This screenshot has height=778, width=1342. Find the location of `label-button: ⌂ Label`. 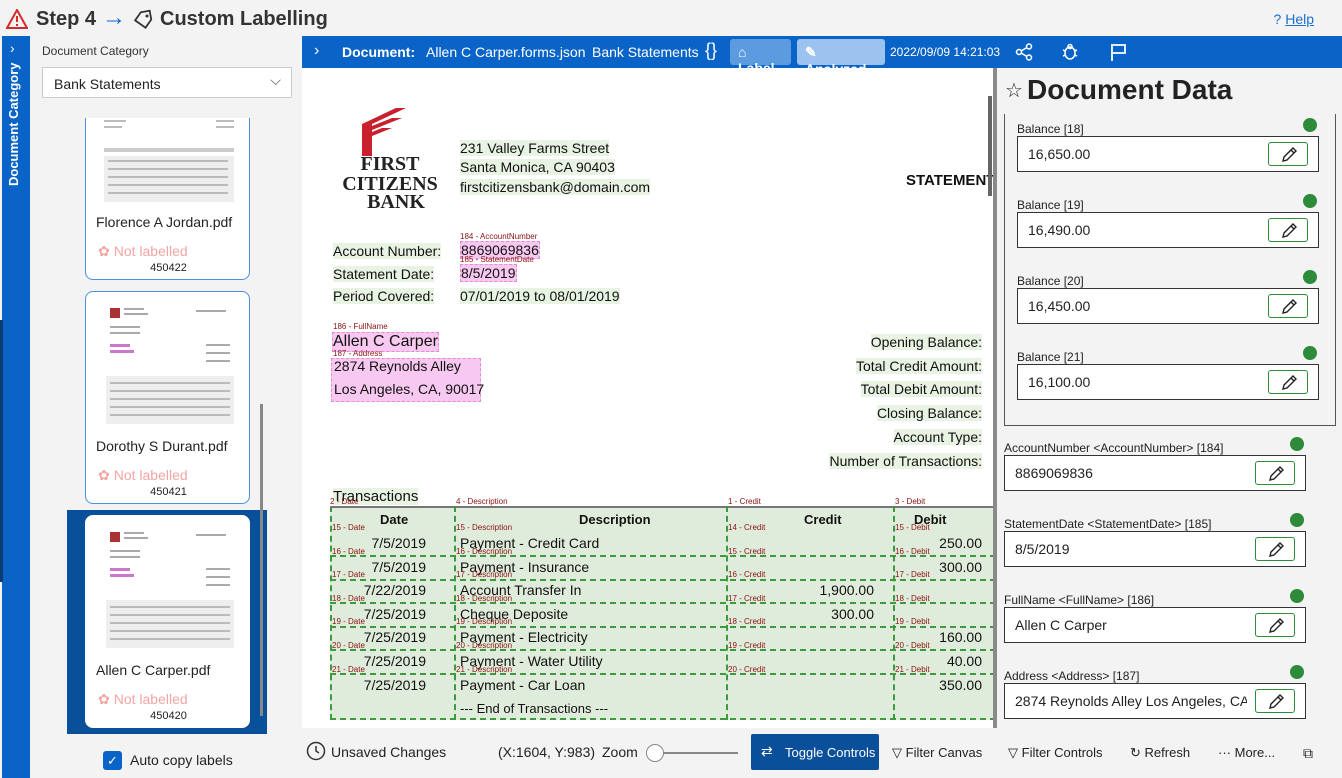

label-button: ⌂ Label is located at coordinates (760, 57).